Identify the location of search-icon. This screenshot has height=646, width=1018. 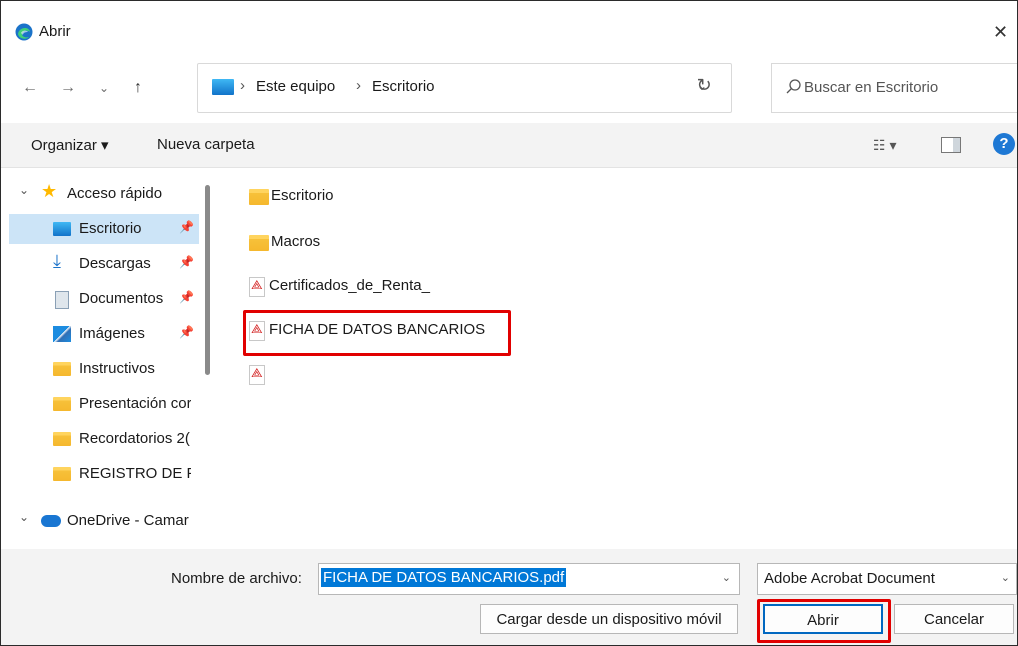
(793, 86).